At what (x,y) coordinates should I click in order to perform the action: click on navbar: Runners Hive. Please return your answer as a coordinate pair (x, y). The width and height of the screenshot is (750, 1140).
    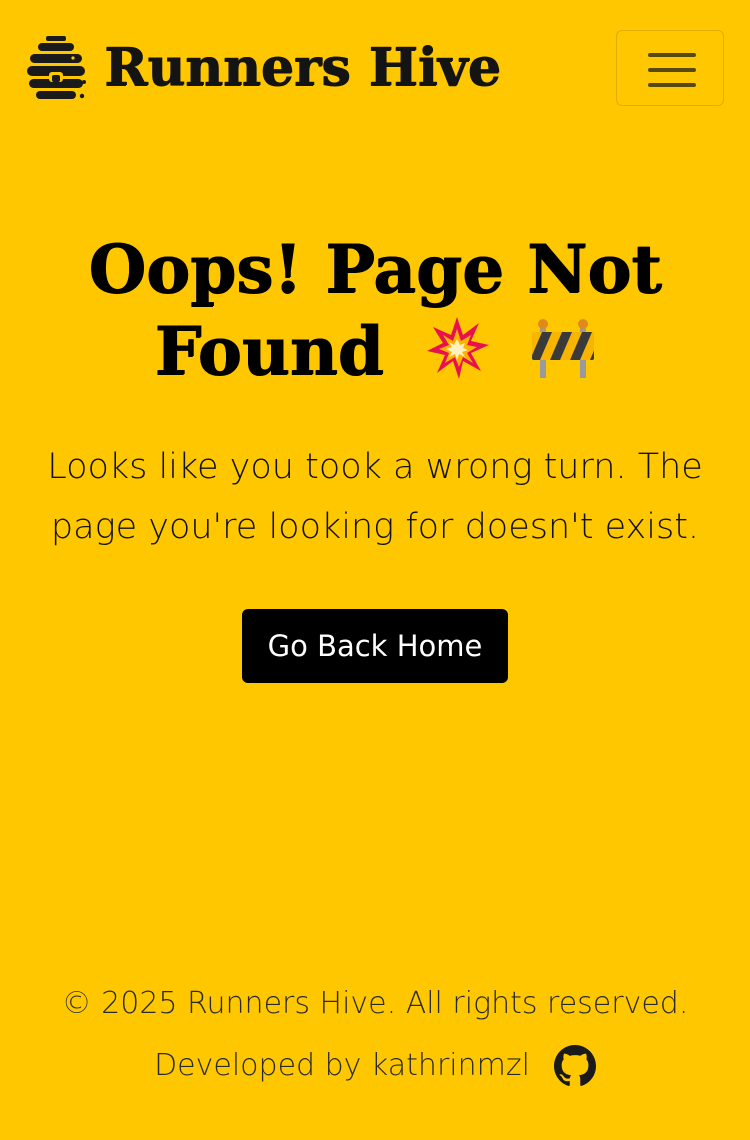
    Looking at the image, I should click on (375, 70).